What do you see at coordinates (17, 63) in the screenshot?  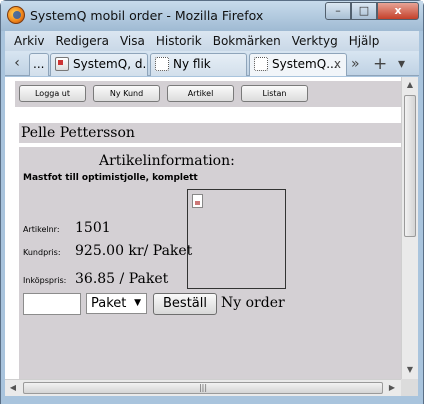 I see `scroll-tabs-left-icon: ‹` at bounding box center [17, 63].